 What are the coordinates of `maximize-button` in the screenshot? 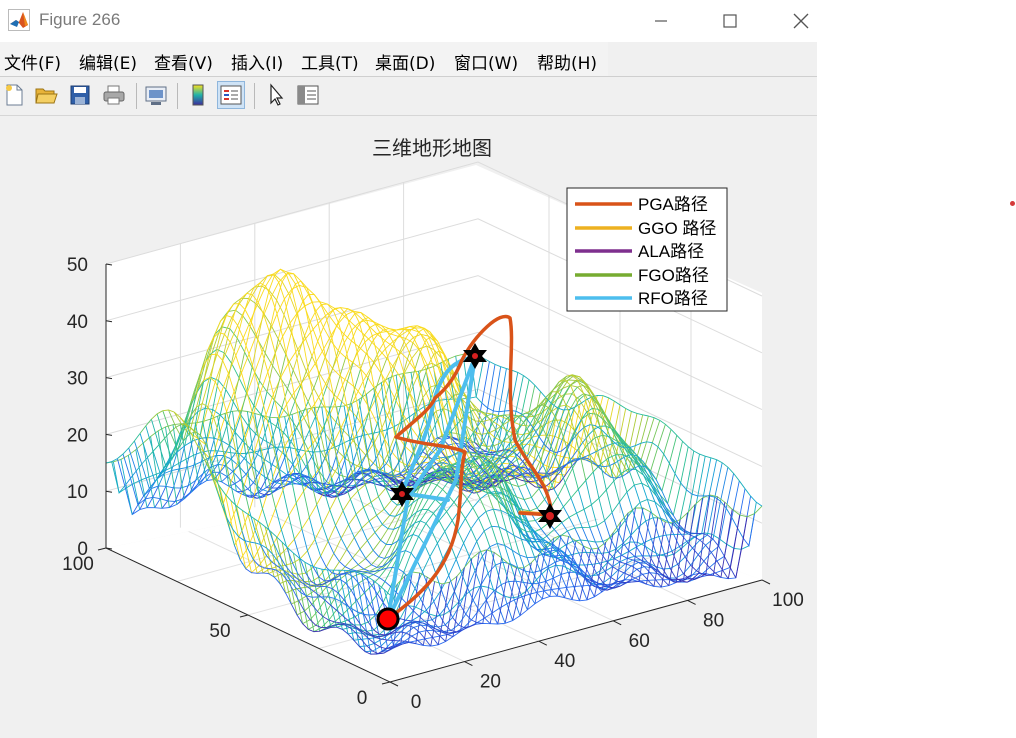 It's located at (730, 21).